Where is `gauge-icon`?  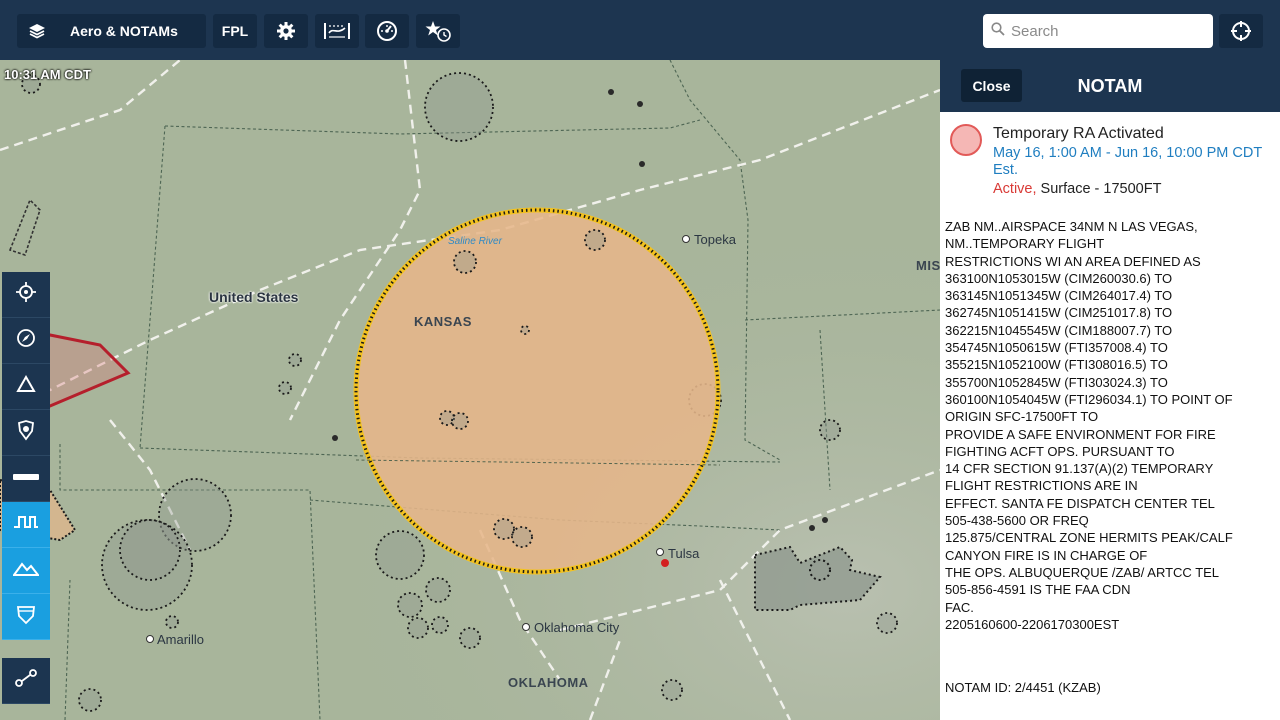
gauge-icon is located at coordinates (387, 31).